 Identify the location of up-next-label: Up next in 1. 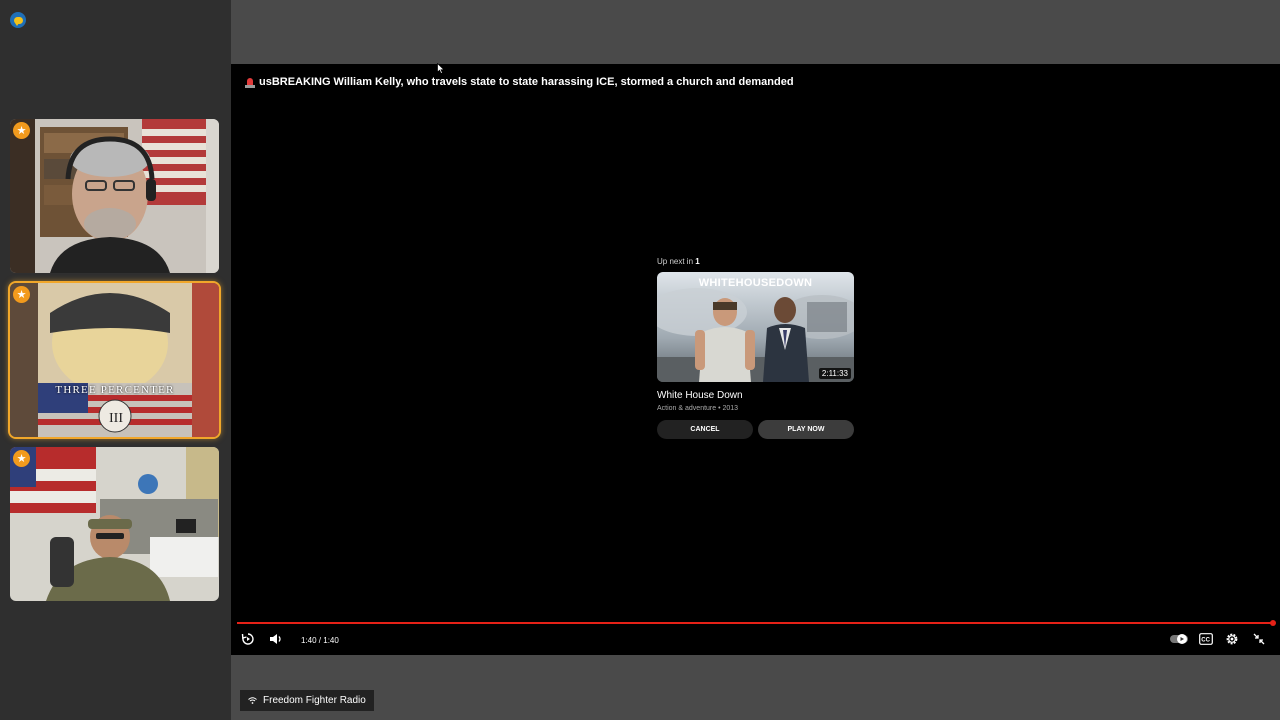
(678, 261).